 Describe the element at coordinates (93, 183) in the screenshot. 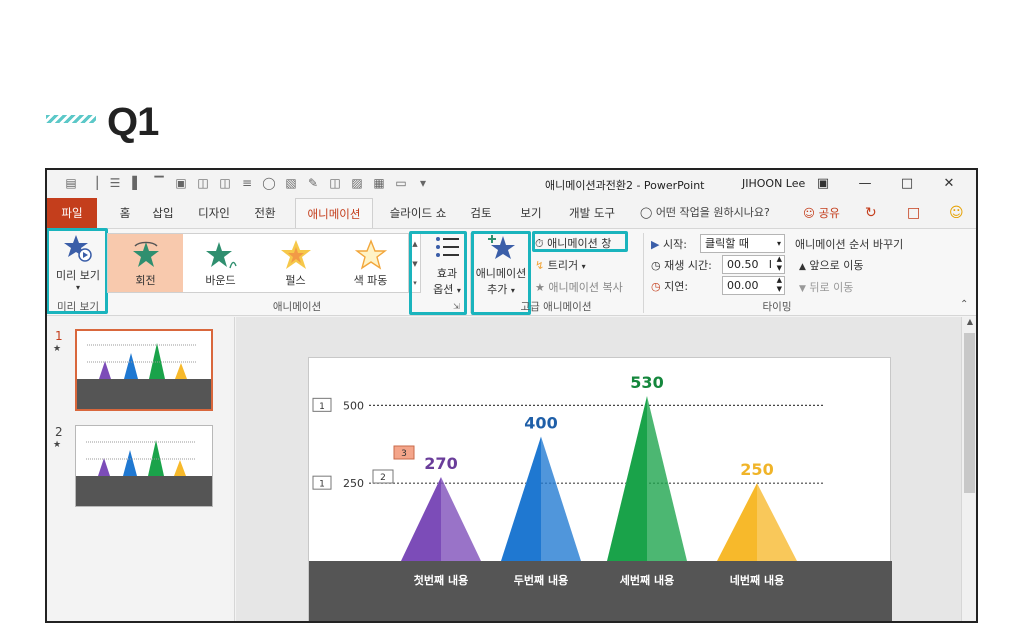

I see `align-bottom-icon: ▕` at that location.